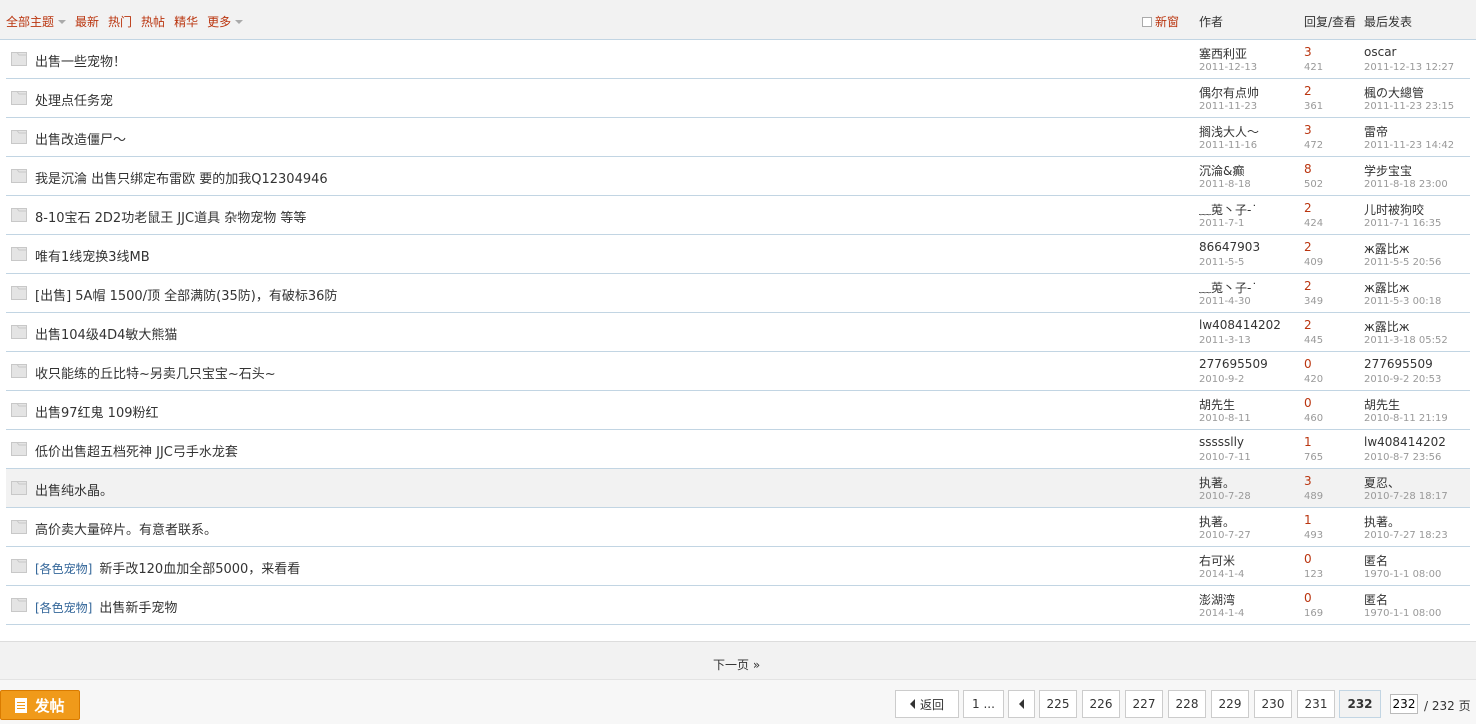  What do you see at coordinates (155, 372) in the screenshot?
I see `thread-title-link: 收只能练的丘比特~另卖几只宝宝~石头~` at bounding box center [155, 372].